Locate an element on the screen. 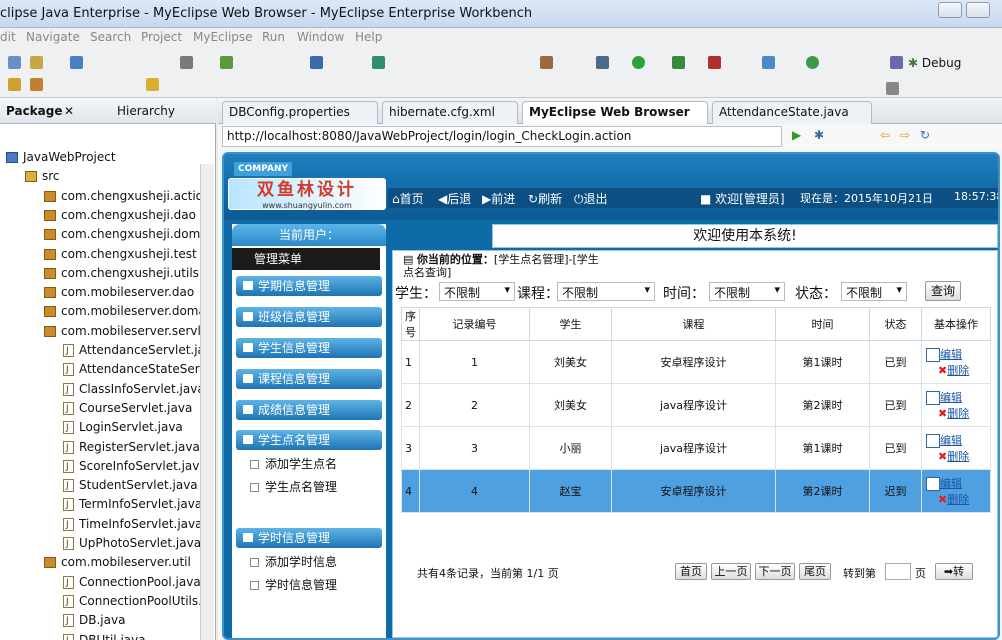 This screenshot has width=1002, height=640. tree-node: DBUtil.java is located at coordinates (104, 635).